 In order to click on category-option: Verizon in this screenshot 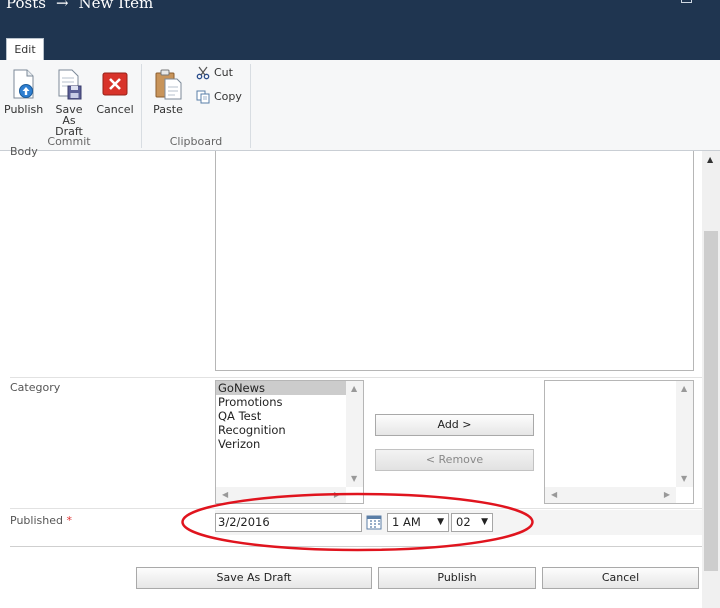, I will do `click(289, 444)`.